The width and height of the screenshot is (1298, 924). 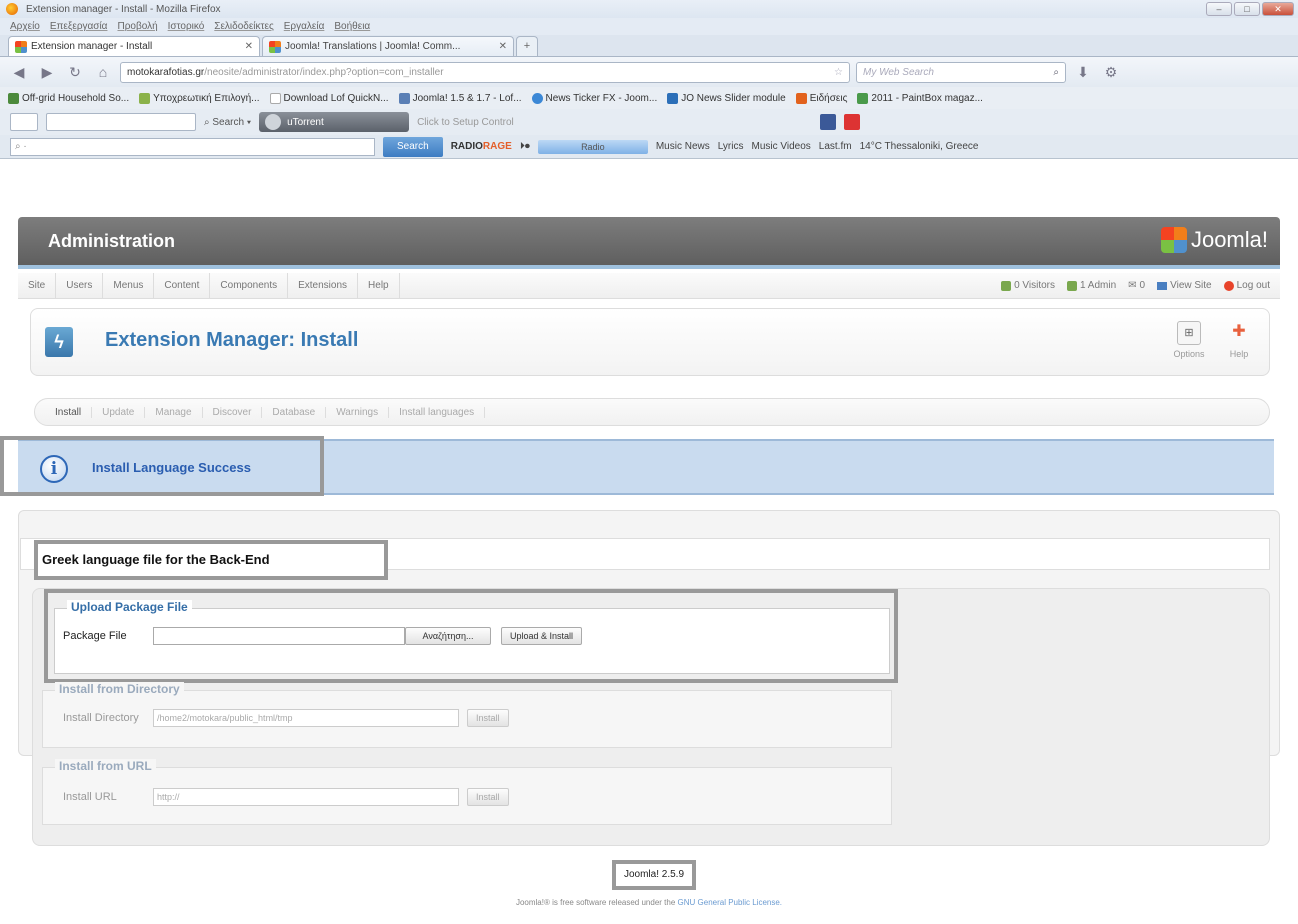 I want to click on close-window-button: ✕, so click(x=1278, y=9).